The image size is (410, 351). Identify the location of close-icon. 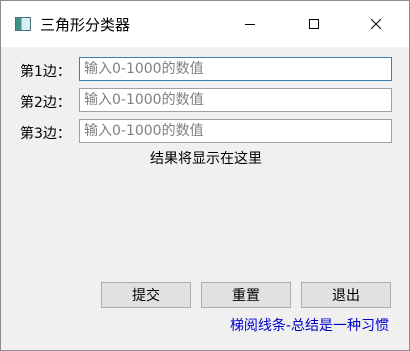
(376, 24).